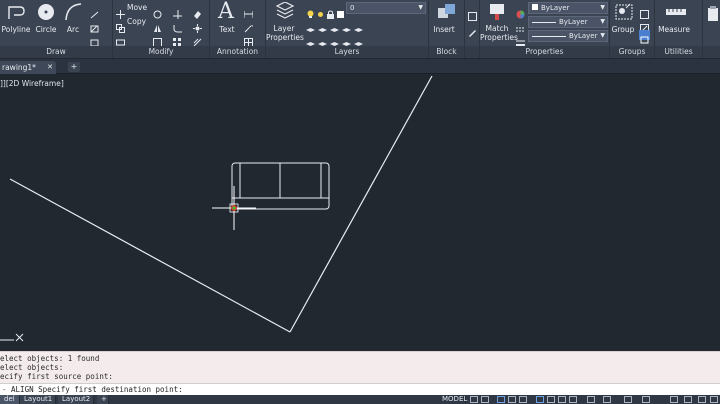  What do you see at coordinates (50, 67) in the screenshot?
I see `close-icon: ✕` at bounding box center [50, 67].